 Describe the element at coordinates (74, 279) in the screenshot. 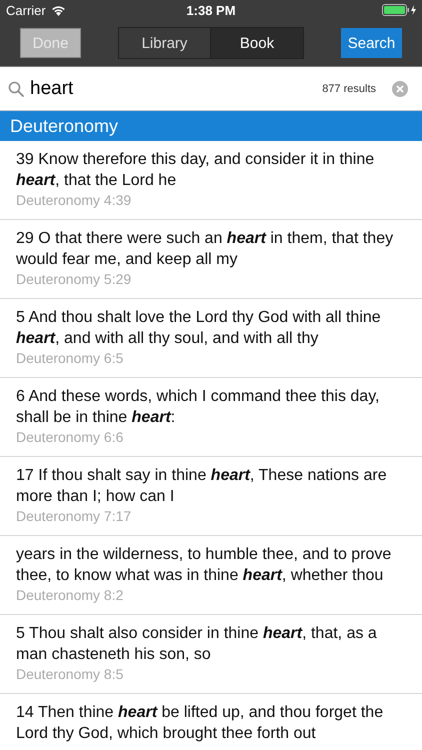

I see `verse-reference: Deuteronomy 5:29` at that location.